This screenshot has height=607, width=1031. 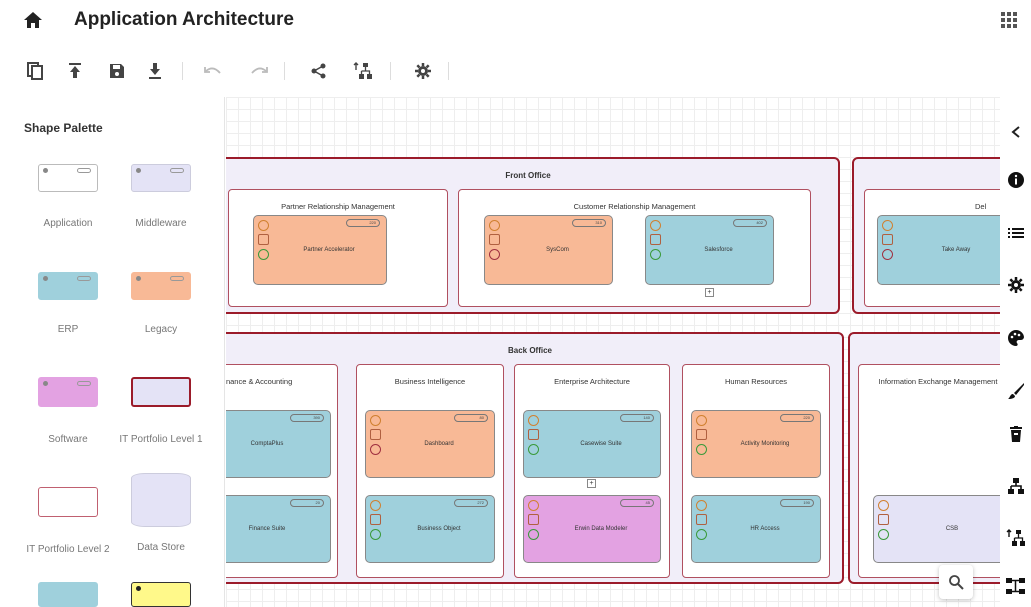 I want to click on group-delivery: Del Take Away, so click(x=926, y=235).